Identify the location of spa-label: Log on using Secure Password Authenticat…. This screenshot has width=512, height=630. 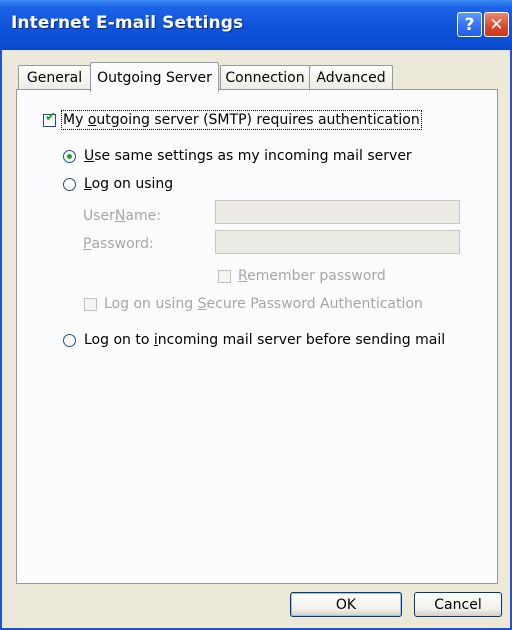
(263, 304).